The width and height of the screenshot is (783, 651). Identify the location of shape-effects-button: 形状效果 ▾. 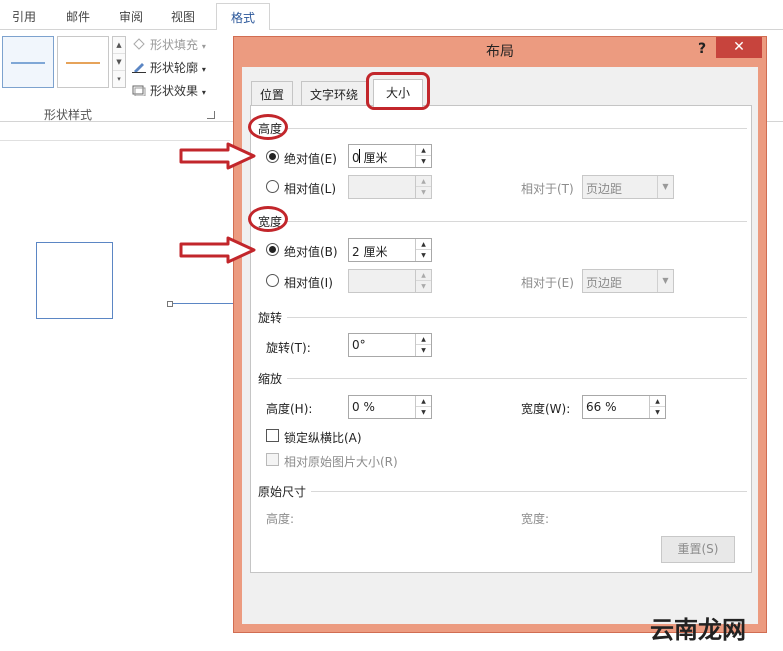
(169, 90).